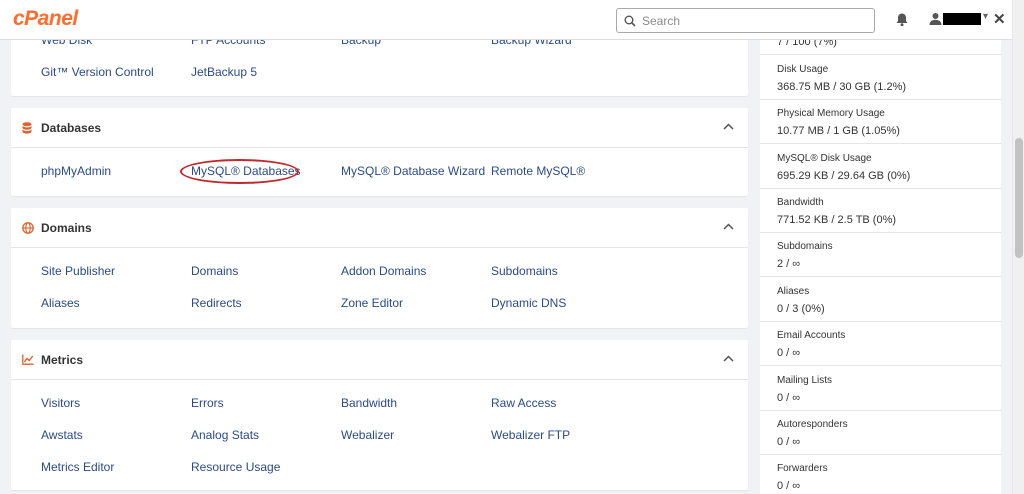 This screenshot has width=1024, height=494. I want to click on scrollbar-thumb, so click(1019, 198).